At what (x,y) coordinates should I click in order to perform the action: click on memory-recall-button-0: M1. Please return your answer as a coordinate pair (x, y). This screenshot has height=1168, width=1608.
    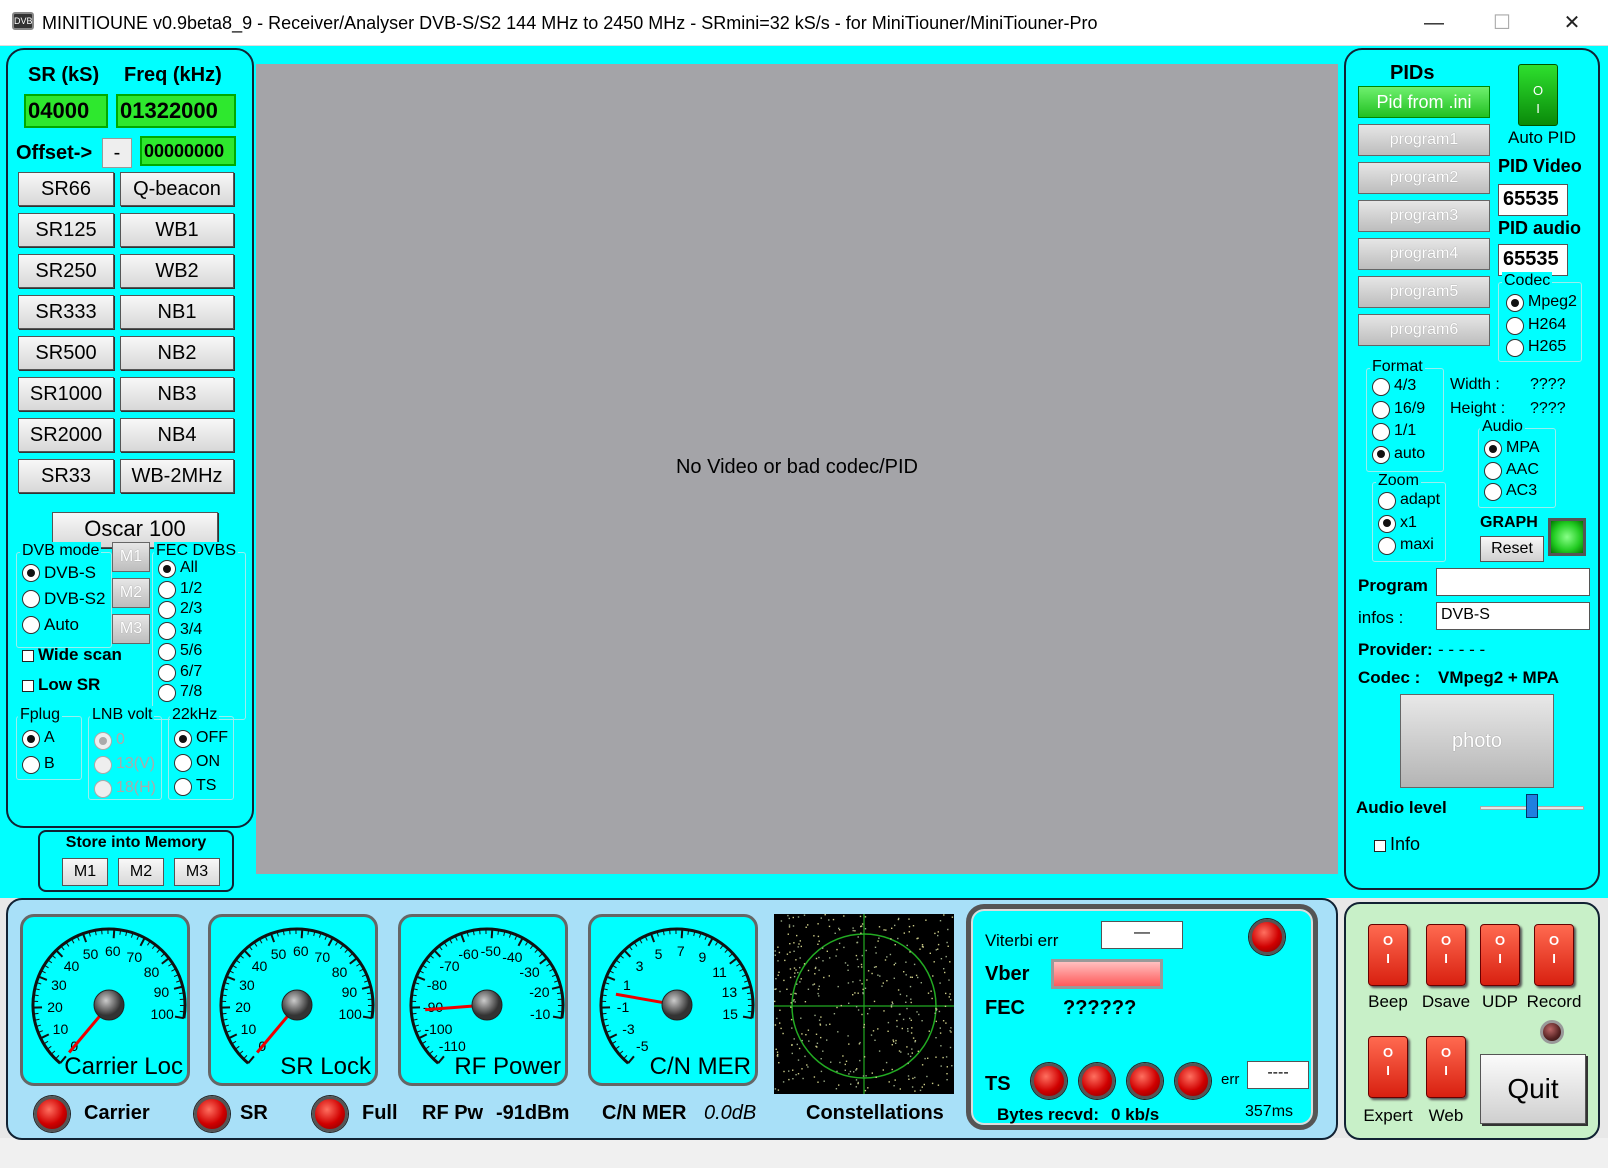
    Looking at the image, I should click on (131, 557).